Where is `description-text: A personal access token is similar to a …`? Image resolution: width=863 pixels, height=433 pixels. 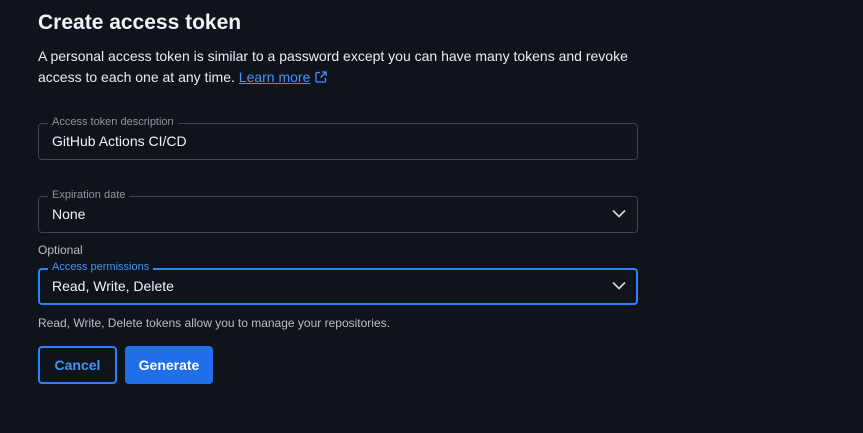
description-text: A personal access token is similar to a … is located at coordinates (338, 67).